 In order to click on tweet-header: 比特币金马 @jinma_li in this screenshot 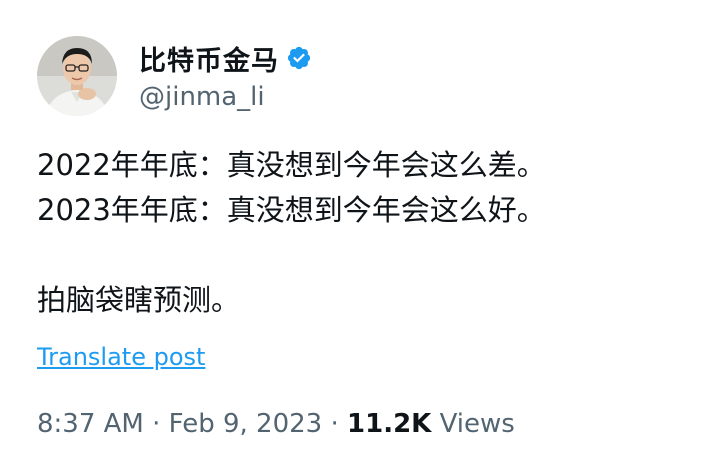, I will do `click(174, 76)`.